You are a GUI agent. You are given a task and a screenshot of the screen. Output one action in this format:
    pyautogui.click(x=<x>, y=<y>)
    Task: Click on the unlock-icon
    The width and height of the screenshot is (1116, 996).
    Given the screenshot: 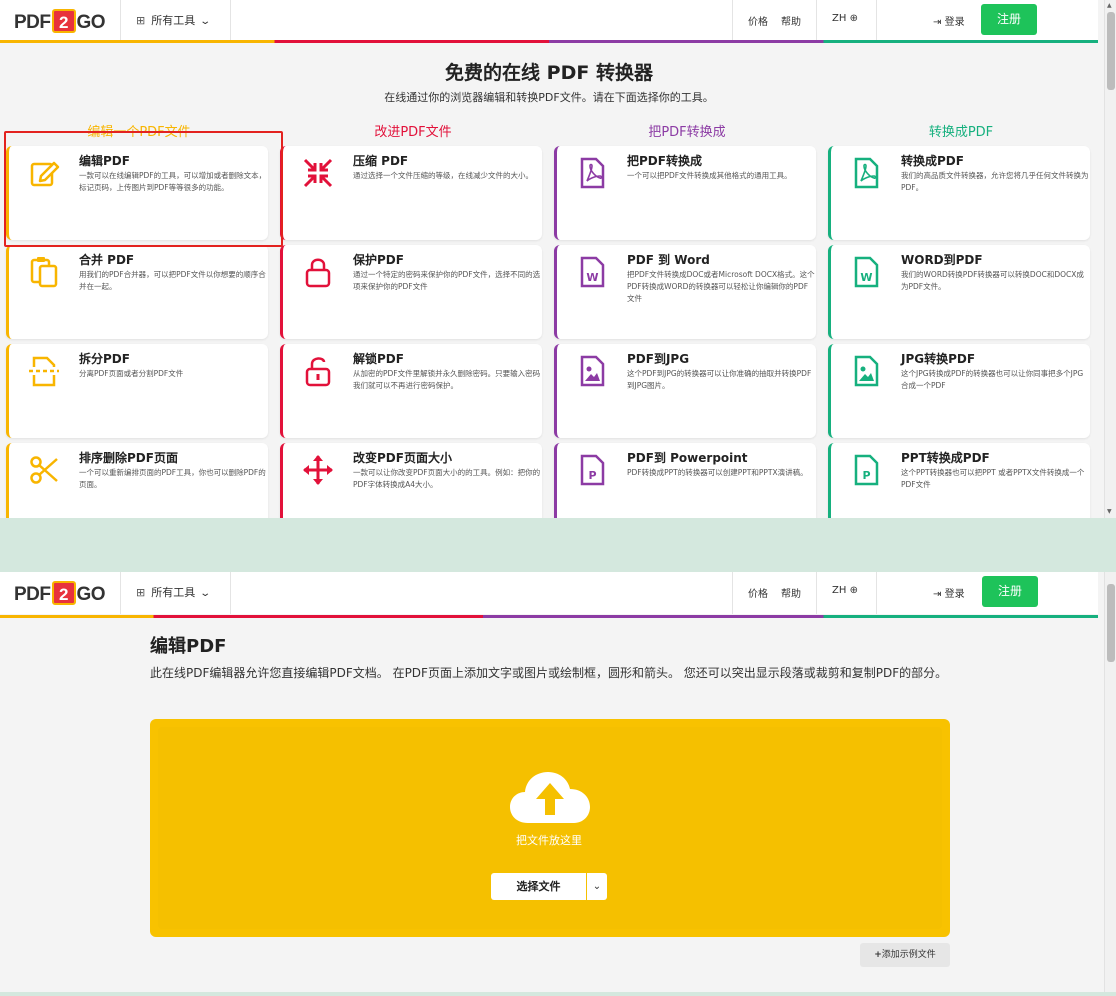 What is the action you would take?
    pyautogui.click(x=318, y=371)
    